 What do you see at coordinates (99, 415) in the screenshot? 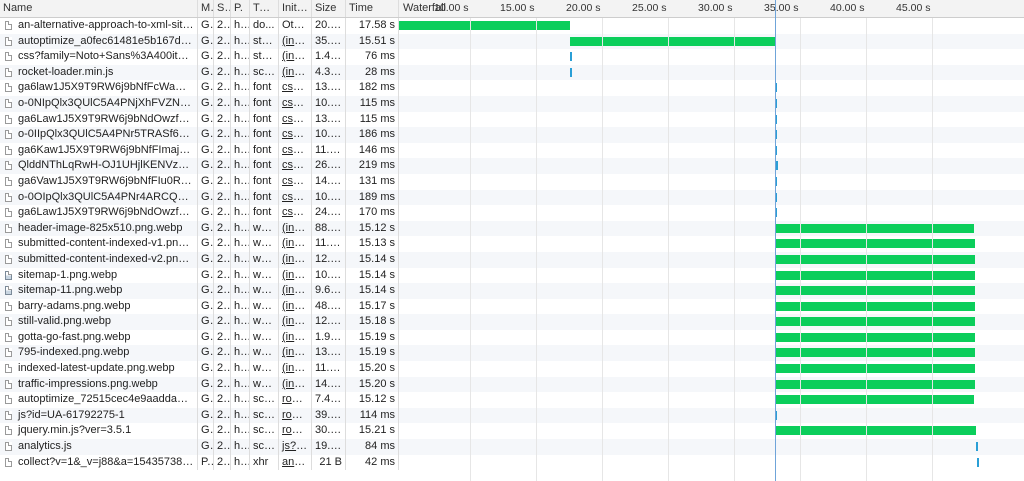
I see `request-name: js?id=UA-61792275-1` at bounding box center [99, 415].